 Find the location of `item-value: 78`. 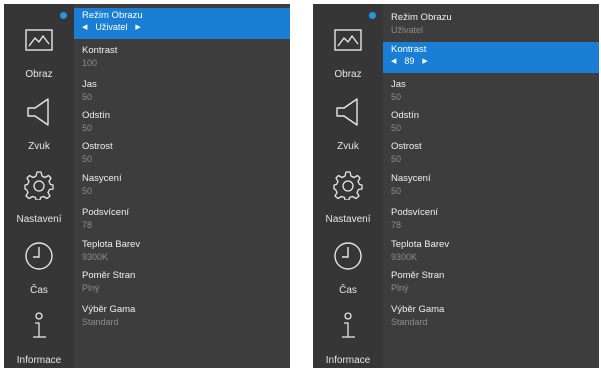

item-value: 78 is located at coordinates (396, 225).